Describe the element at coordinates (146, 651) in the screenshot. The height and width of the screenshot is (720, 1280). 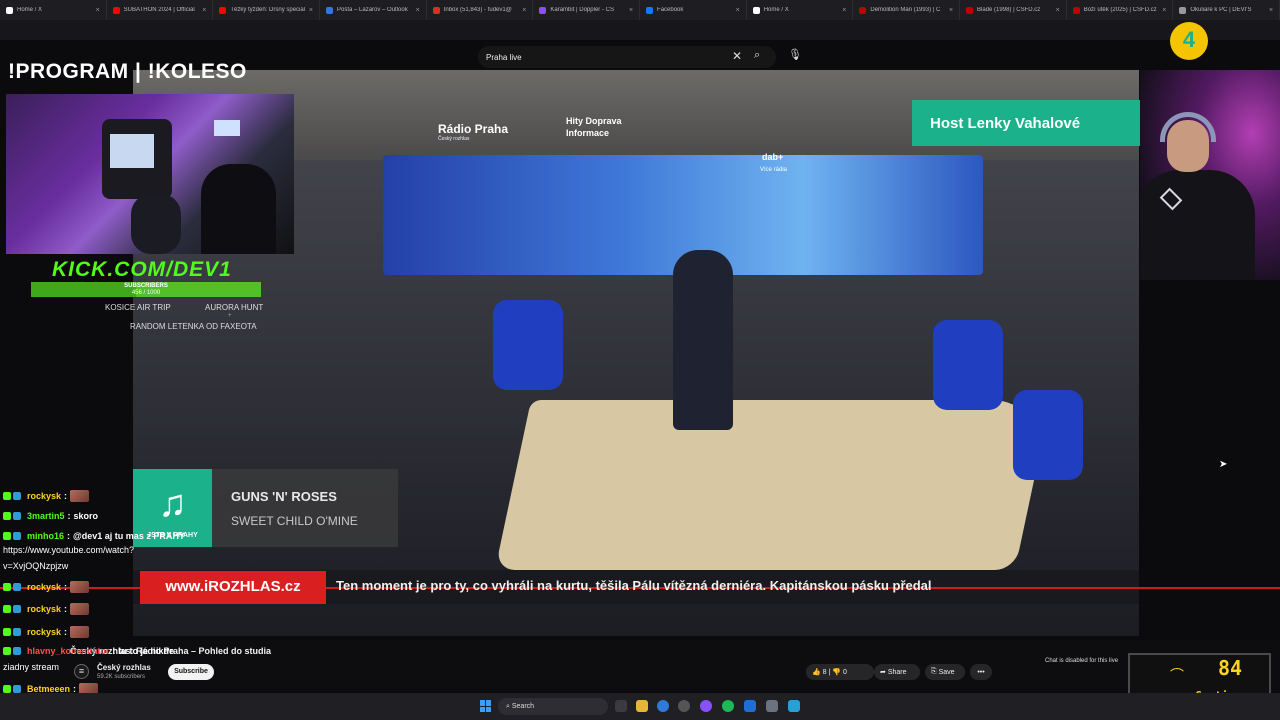
I see `chat-text: tu to je nikde` at that location.